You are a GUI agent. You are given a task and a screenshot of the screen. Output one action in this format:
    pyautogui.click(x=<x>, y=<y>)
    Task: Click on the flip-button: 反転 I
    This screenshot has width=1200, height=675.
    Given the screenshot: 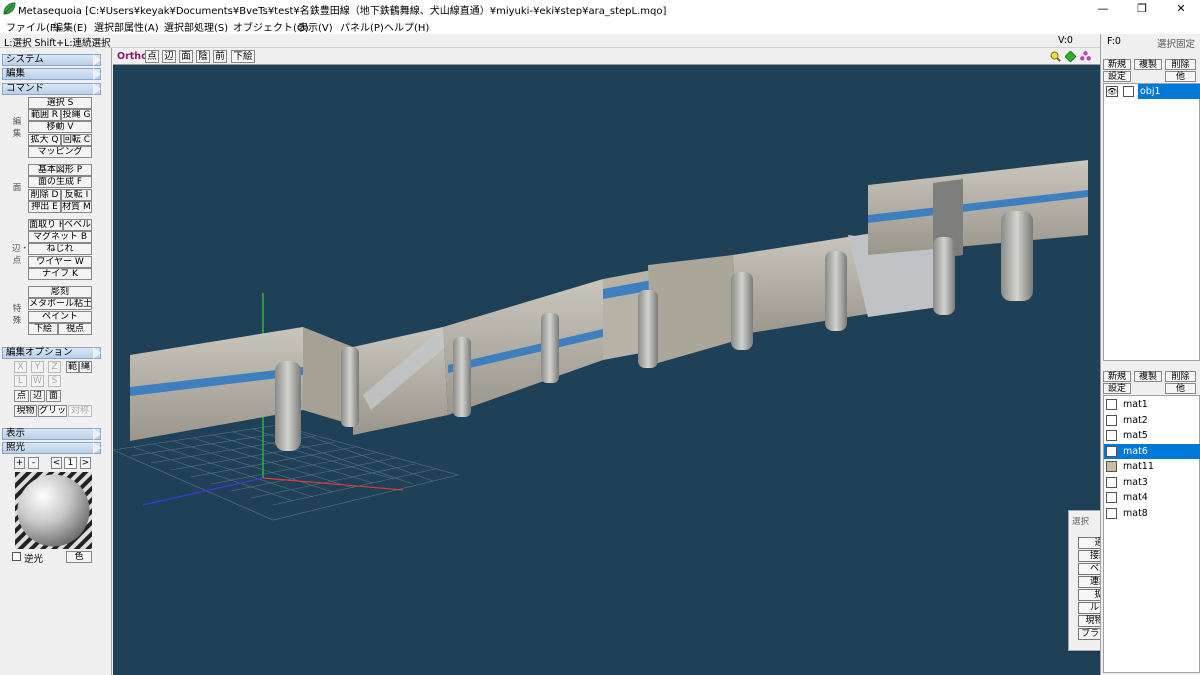 What is the action you would take?
    pyautogui.click(x=76, y=195)
    